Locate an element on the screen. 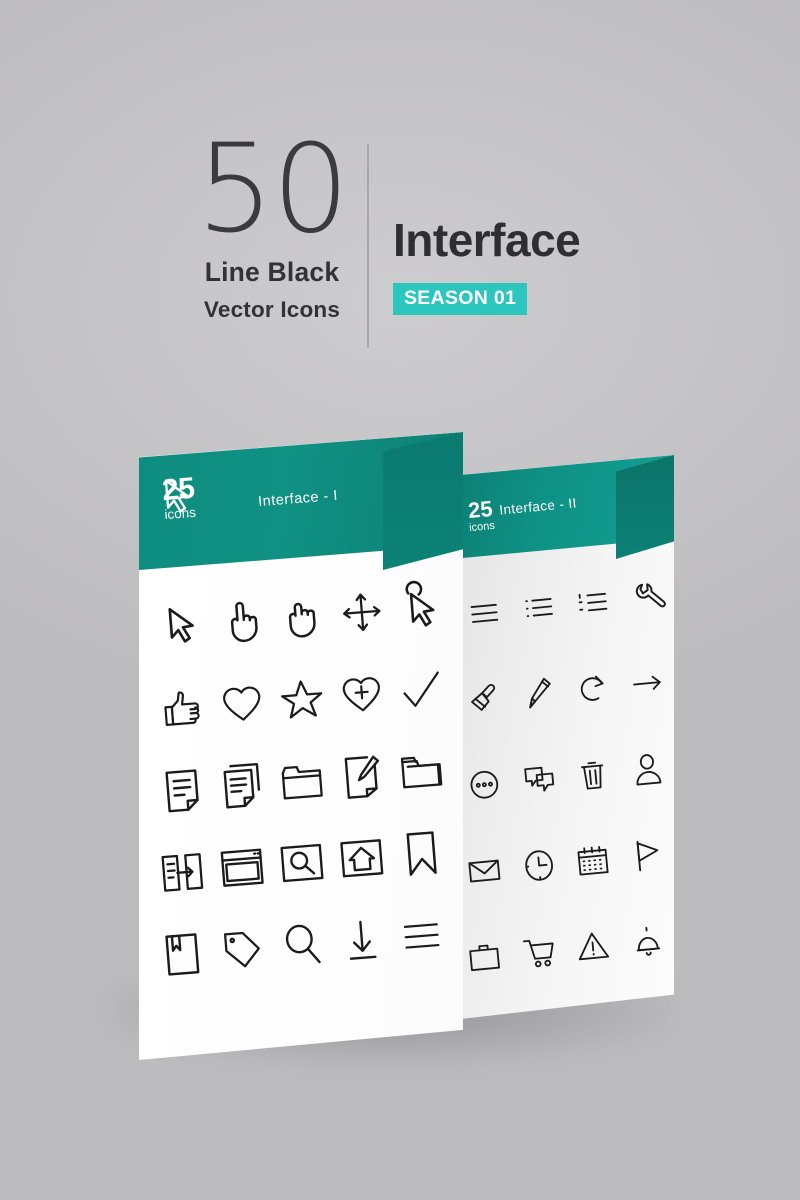 The image size is (800, 1200). numbered-list-icon is located at coordinates (593, 602).